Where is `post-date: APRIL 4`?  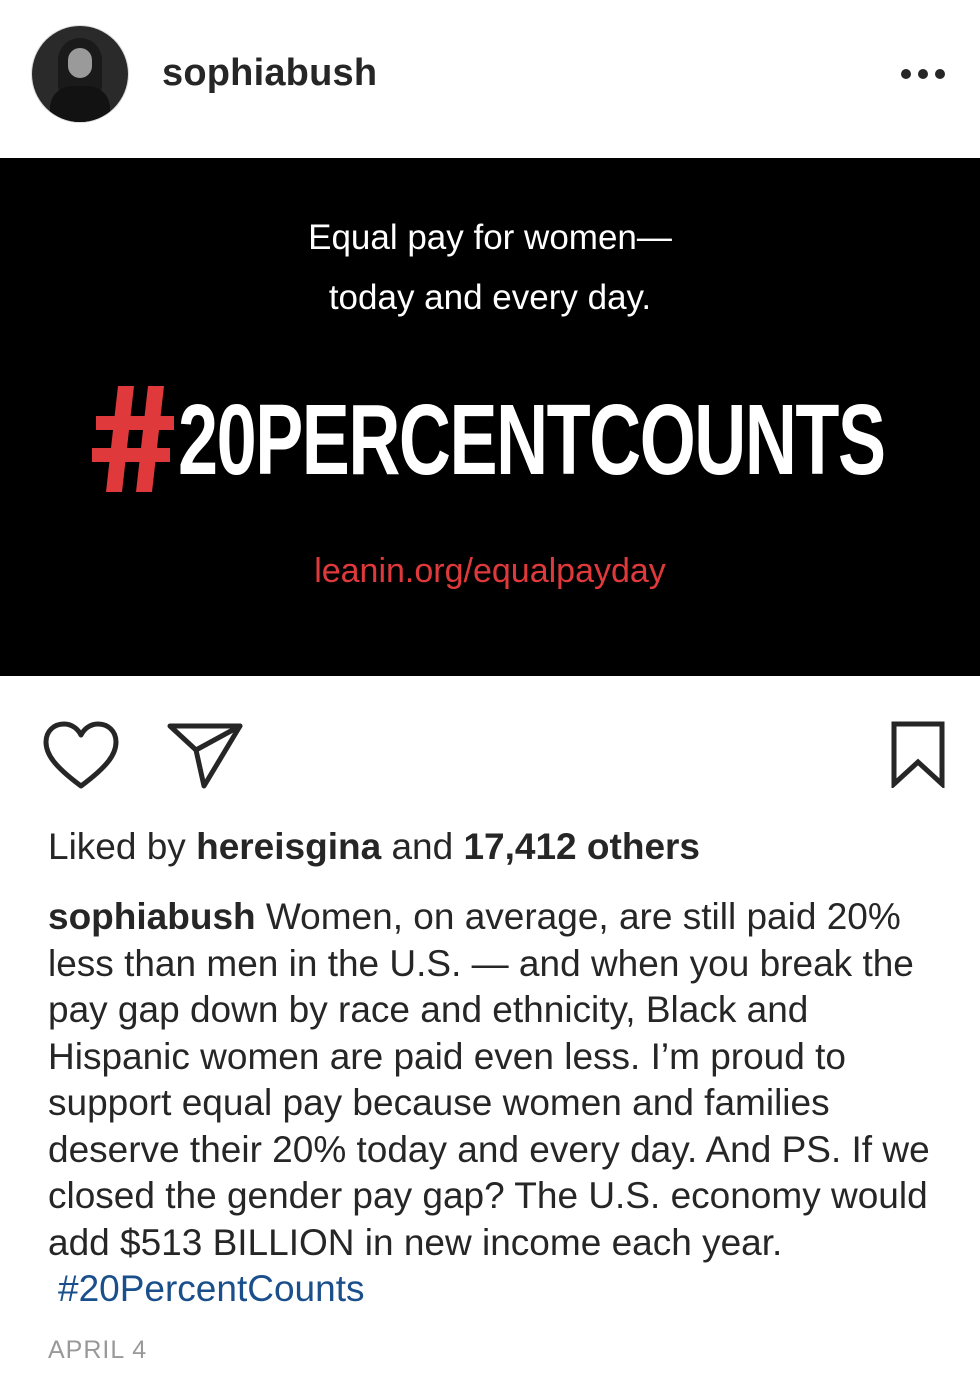 post-date: APRIL 4 is located at coordinates (98, 1350).